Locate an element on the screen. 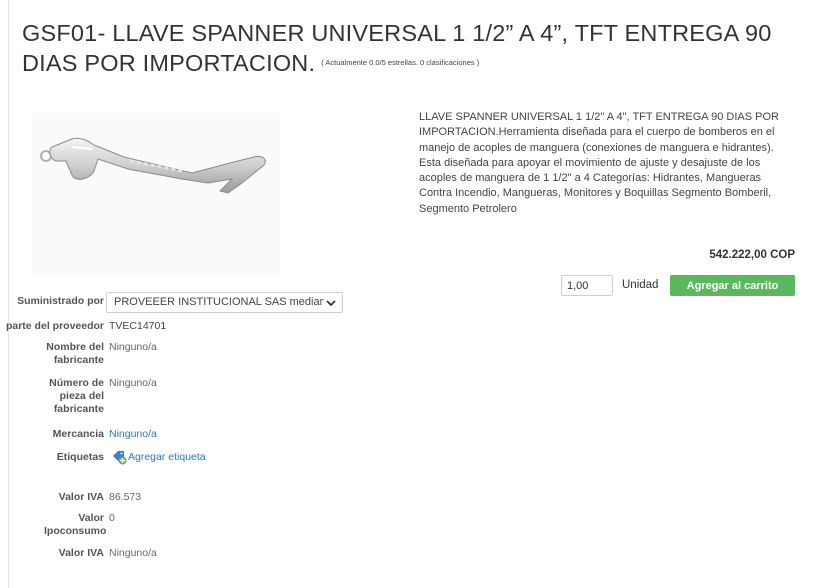 This screenshot has height=588, width=815. supplied-by-label: Suministrado por is located at coordinates (60, 301).